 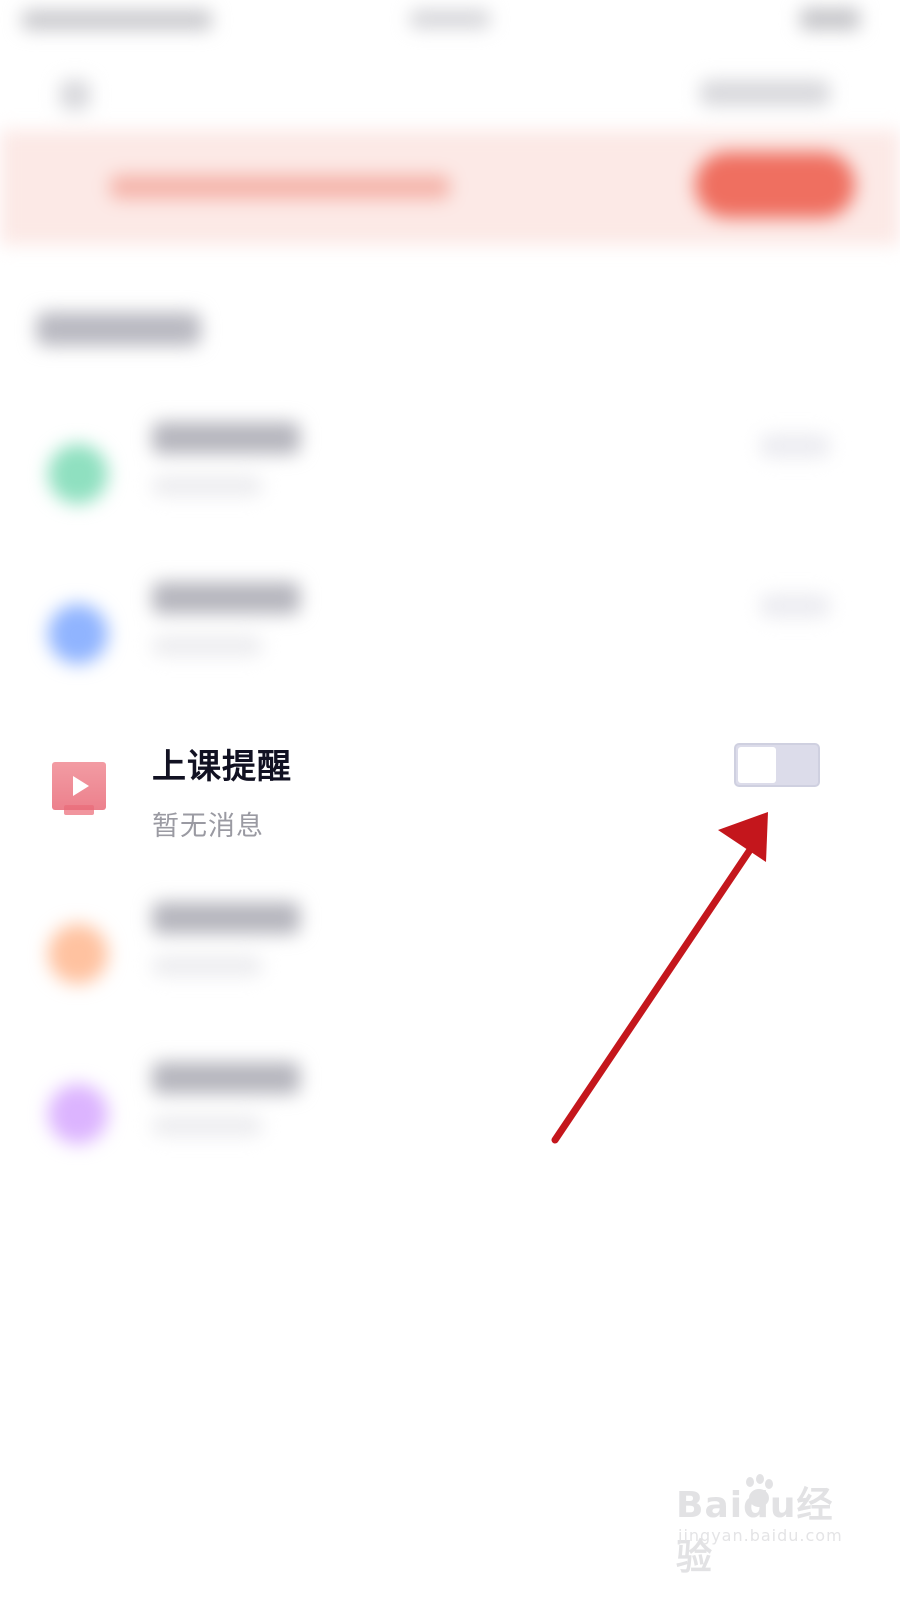 I want to click on back-icon, so click(x=75, y=95).